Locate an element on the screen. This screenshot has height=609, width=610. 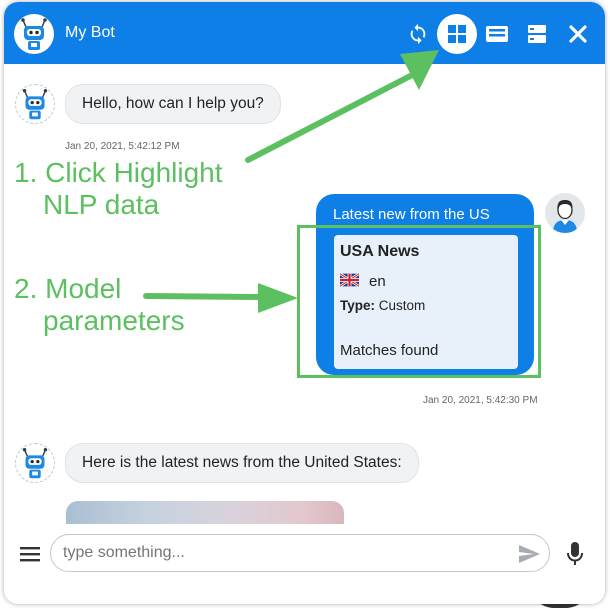
message-timestamp: Jan 20, 2021, 5:42:12 PM is located at coordinates (122, 146).